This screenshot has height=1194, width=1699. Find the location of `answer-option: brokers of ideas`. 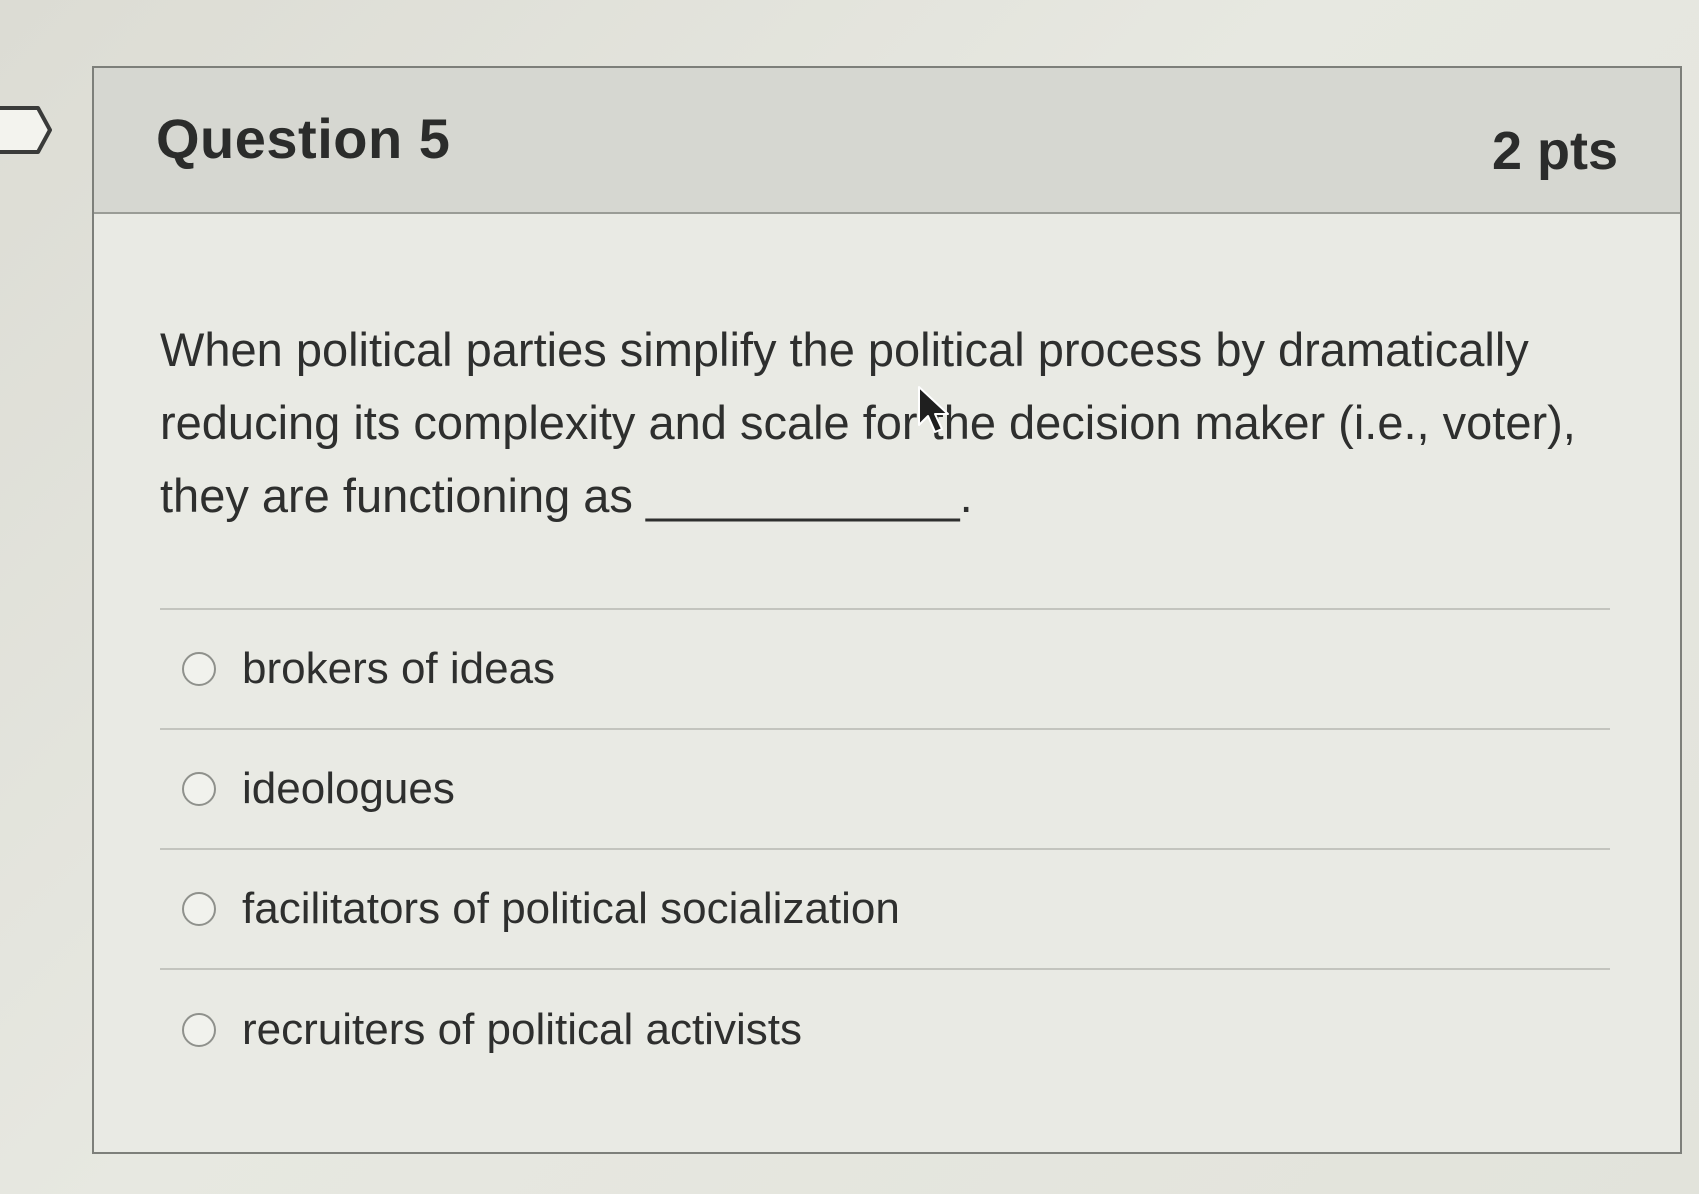

answer-option: brokers of ideas is located at coordinates (885, 670).